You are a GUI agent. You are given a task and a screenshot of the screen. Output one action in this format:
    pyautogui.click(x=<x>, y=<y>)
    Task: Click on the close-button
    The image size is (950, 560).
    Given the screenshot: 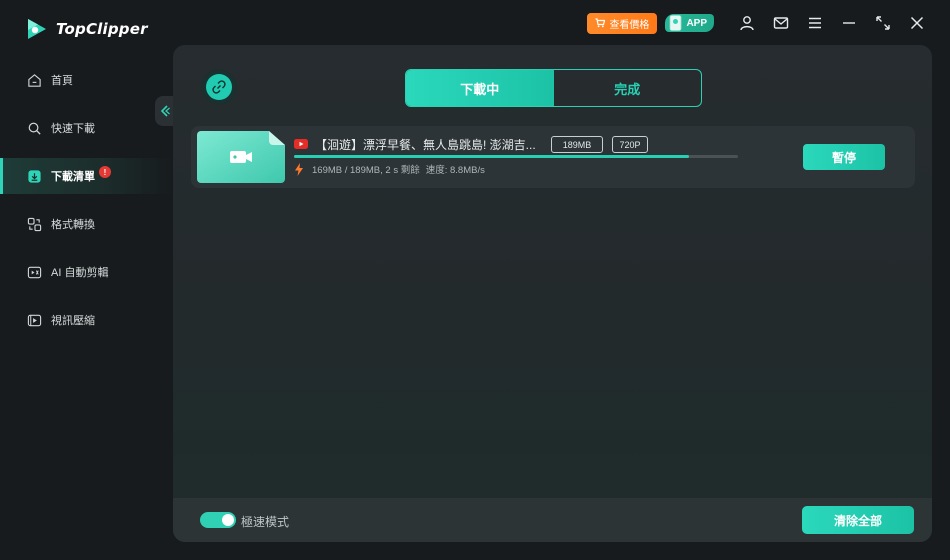 What is the action you would take?
    pyautogui.click(x=917, y=23)
    